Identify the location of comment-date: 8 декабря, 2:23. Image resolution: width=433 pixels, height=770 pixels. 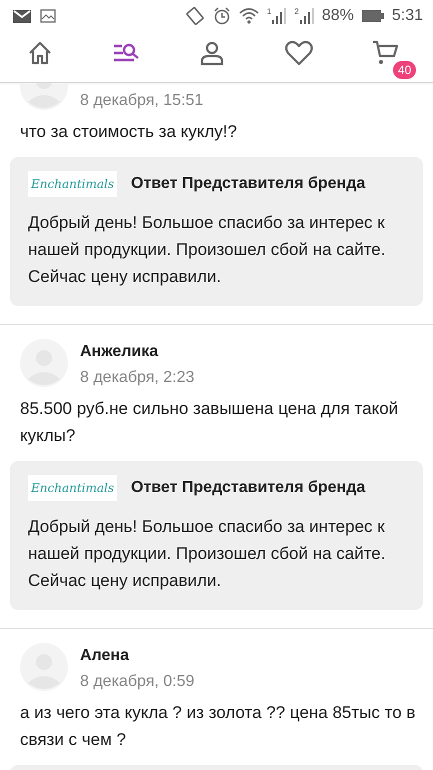
(137, 378).